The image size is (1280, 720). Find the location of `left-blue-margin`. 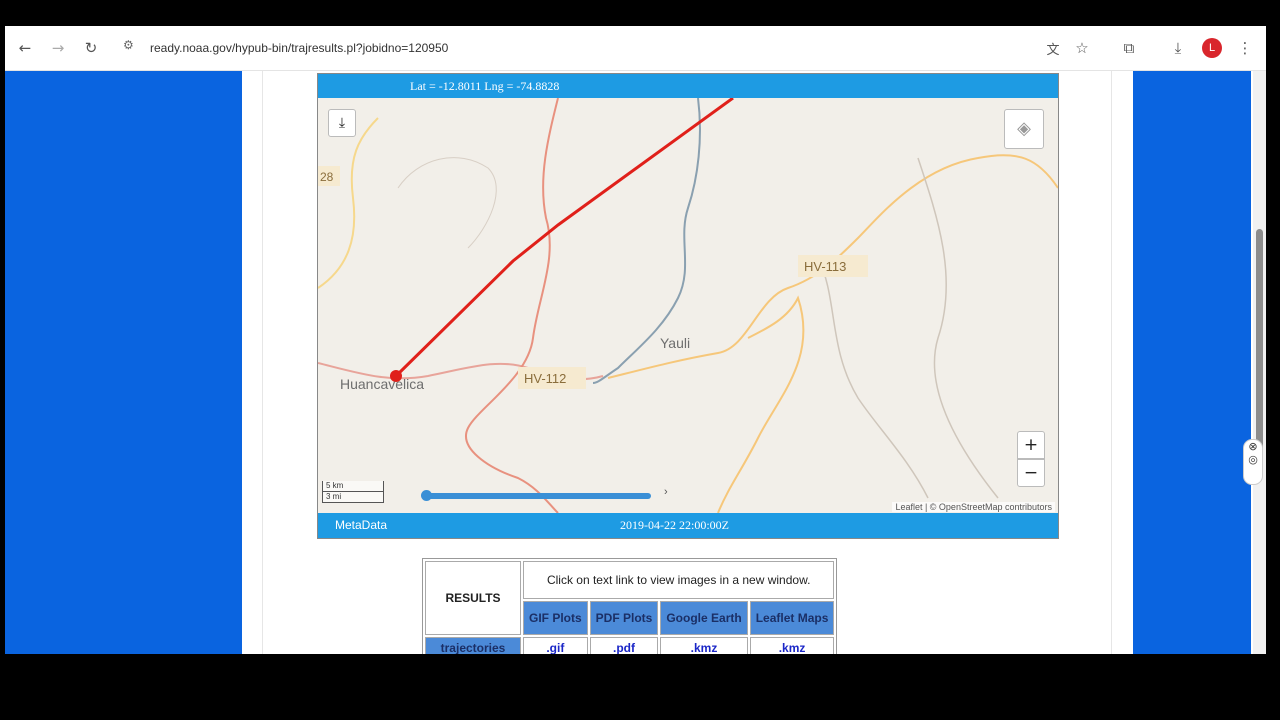

left-blue-margin is located at coordinates (123, 362).